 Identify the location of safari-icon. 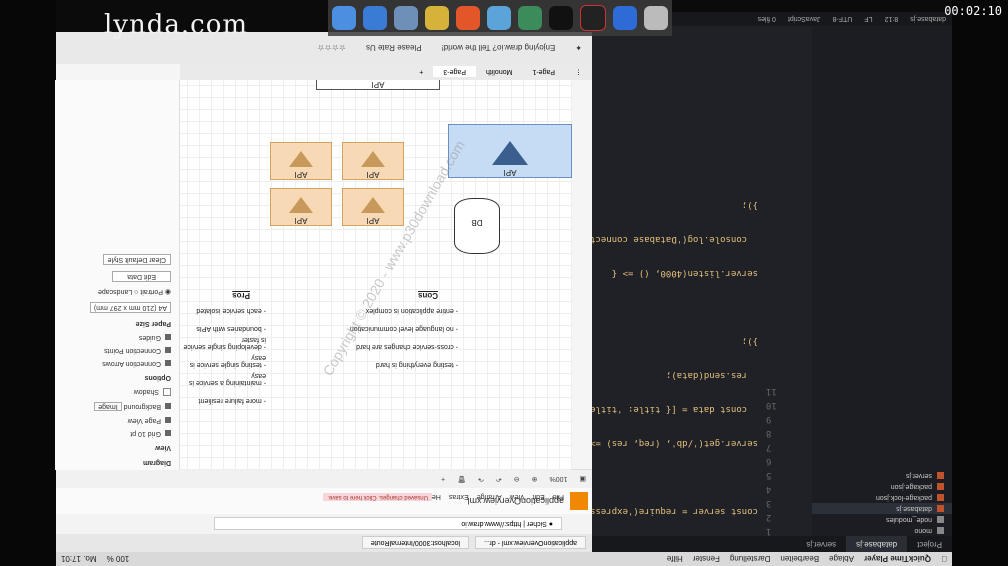
(374, 18).